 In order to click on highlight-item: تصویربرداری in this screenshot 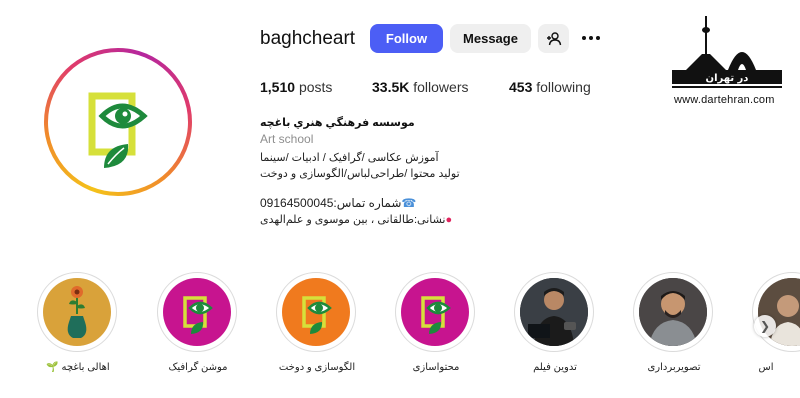, I will do `click(674, 322)`.